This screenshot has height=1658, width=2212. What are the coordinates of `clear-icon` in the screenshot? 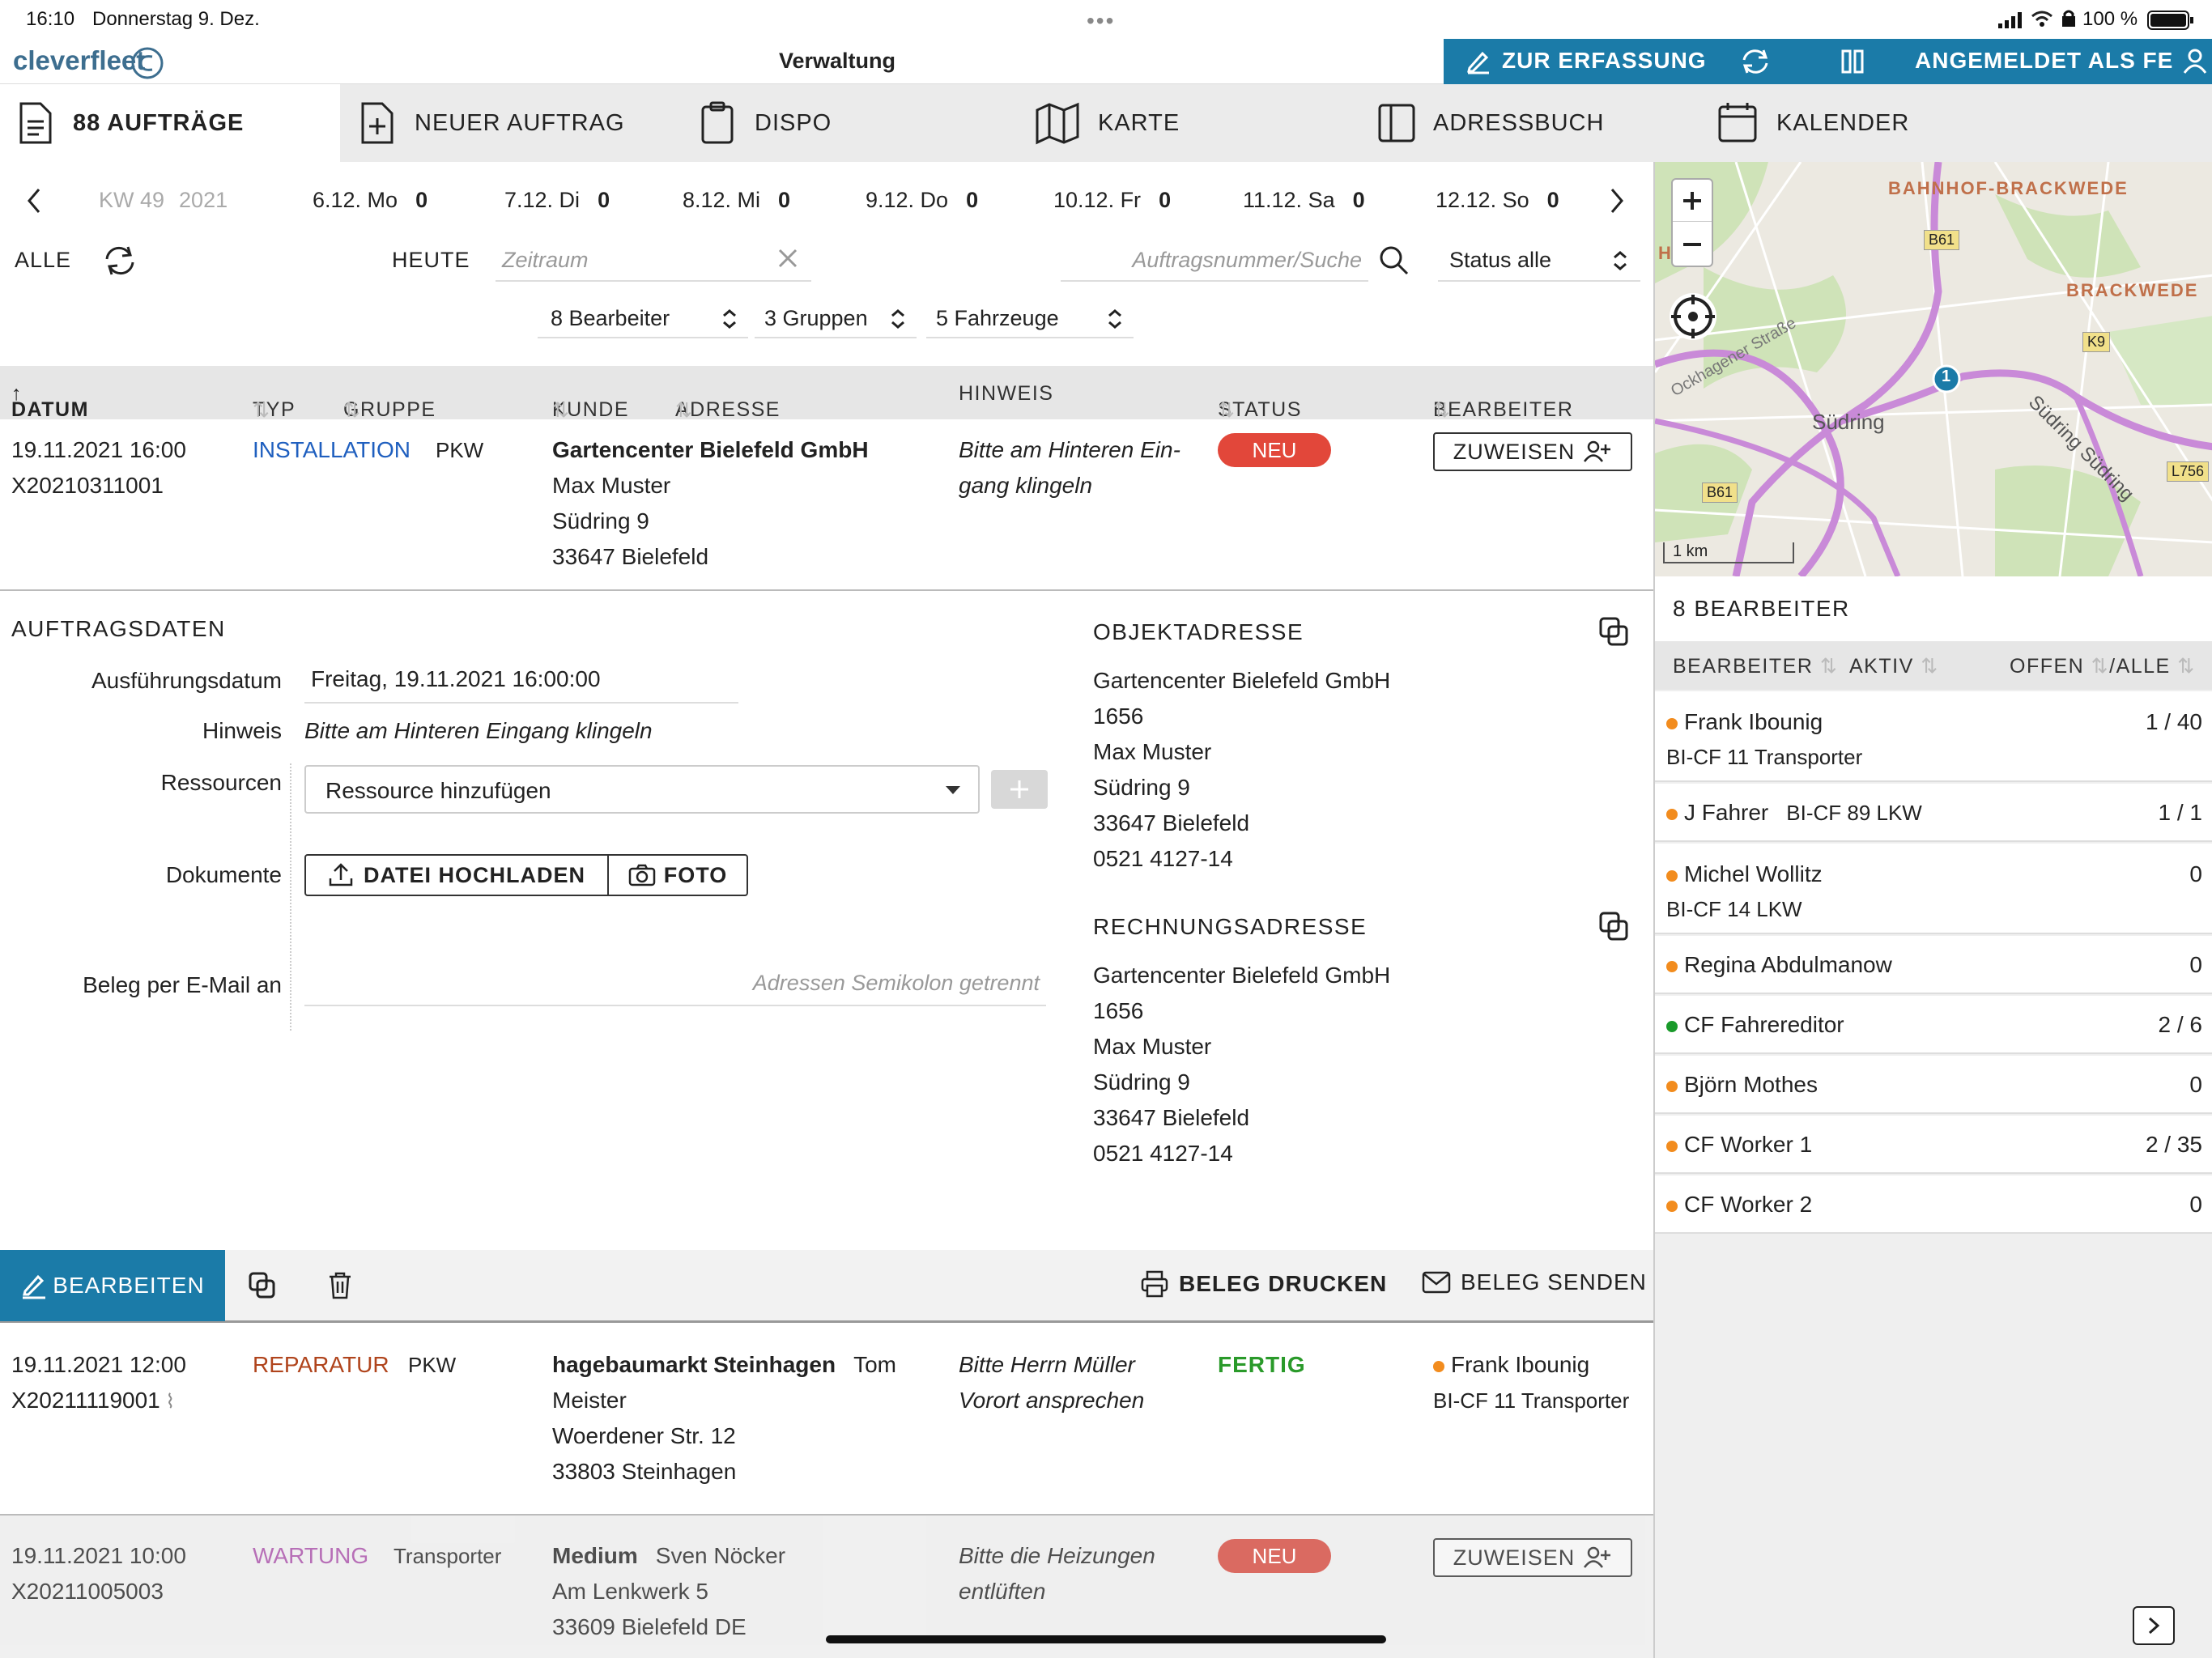 It's located at (787, 260).